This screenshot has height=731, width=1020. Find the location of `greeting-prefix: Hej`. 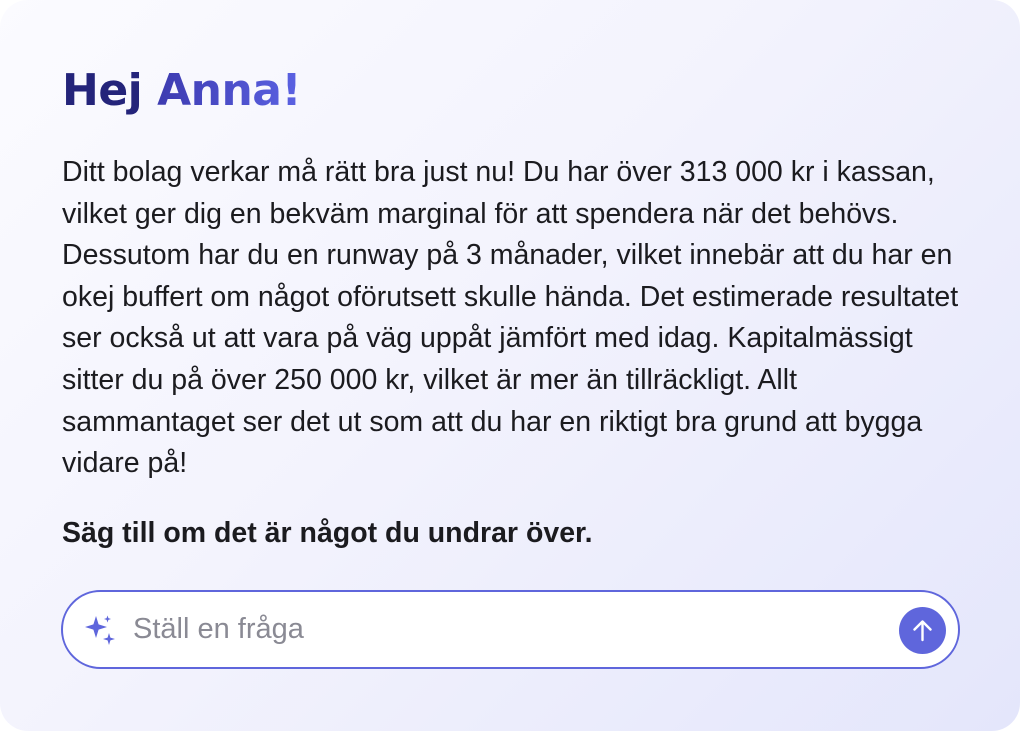

greeting-prefix: Hej is located at coordinates (110, 90).